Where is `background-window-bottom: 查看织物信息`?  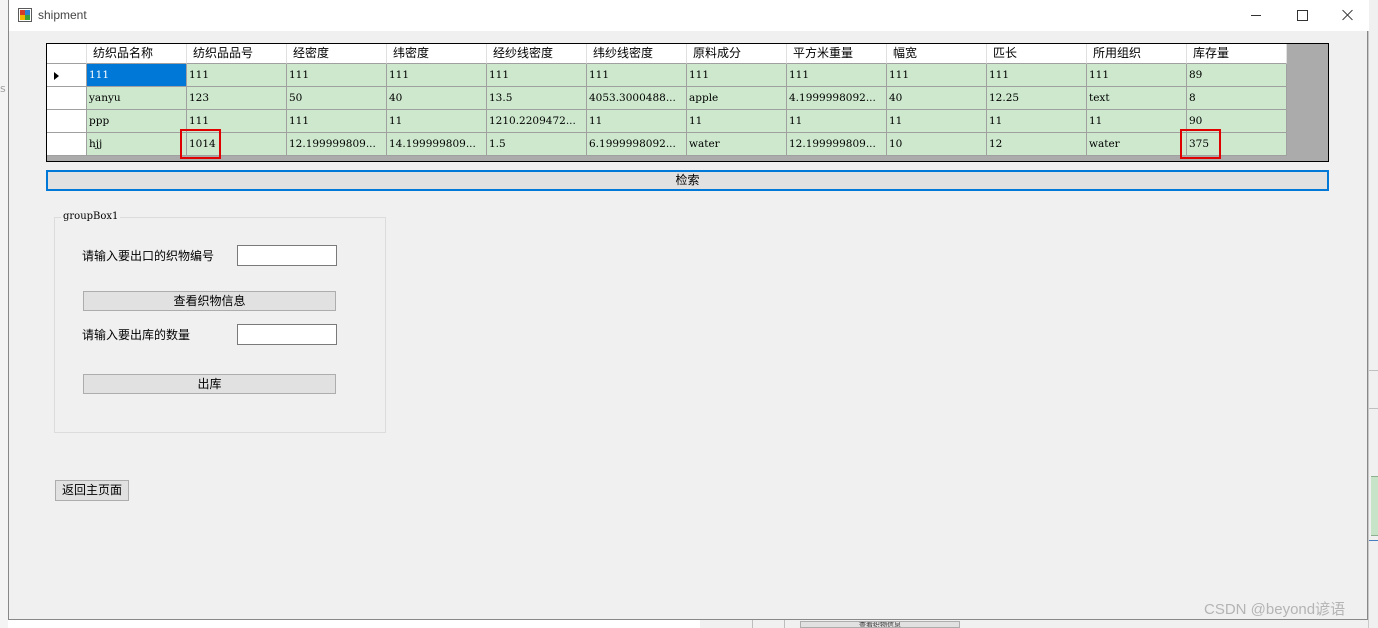 background-window-bottom: 查看织物信息 is located at coordinates (1034, 624).